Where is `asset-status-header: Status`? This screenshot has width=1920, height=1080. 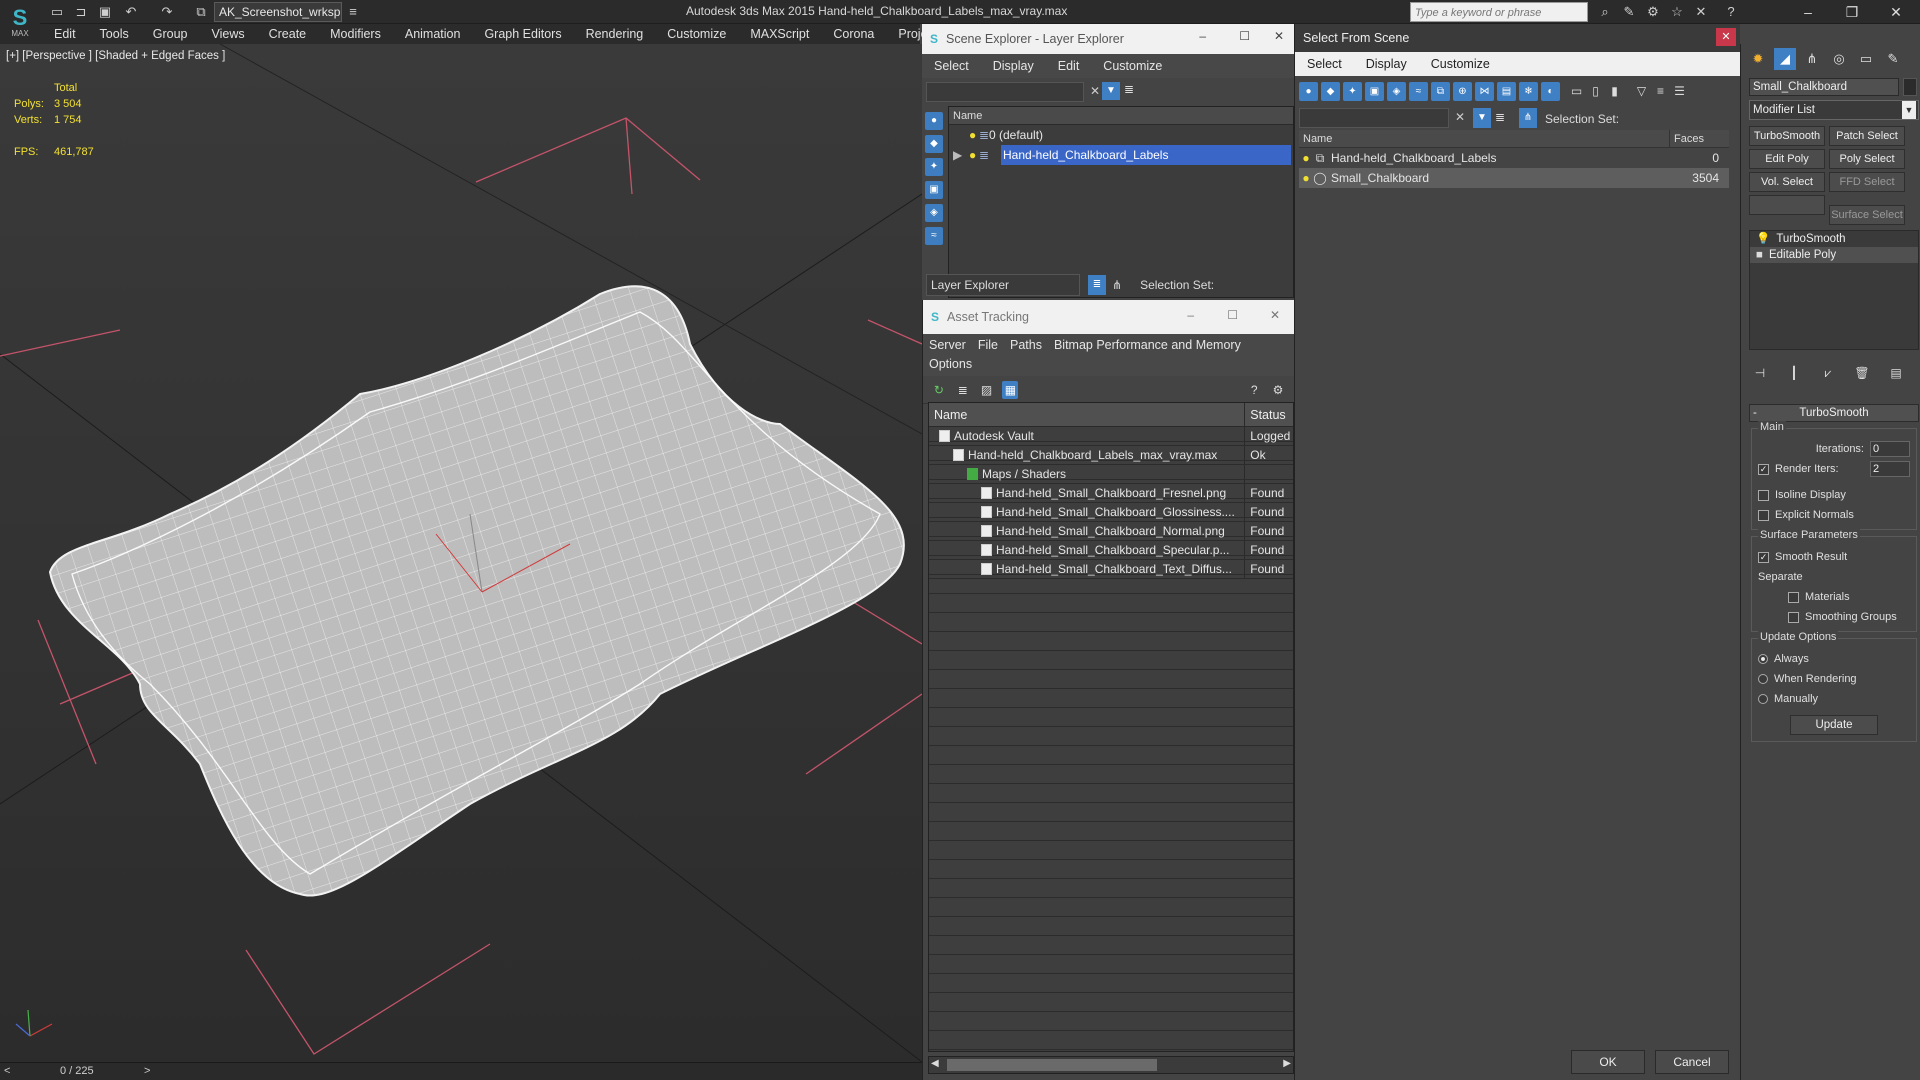 asset-status-header: Status is located at coordinates (1269, 414).